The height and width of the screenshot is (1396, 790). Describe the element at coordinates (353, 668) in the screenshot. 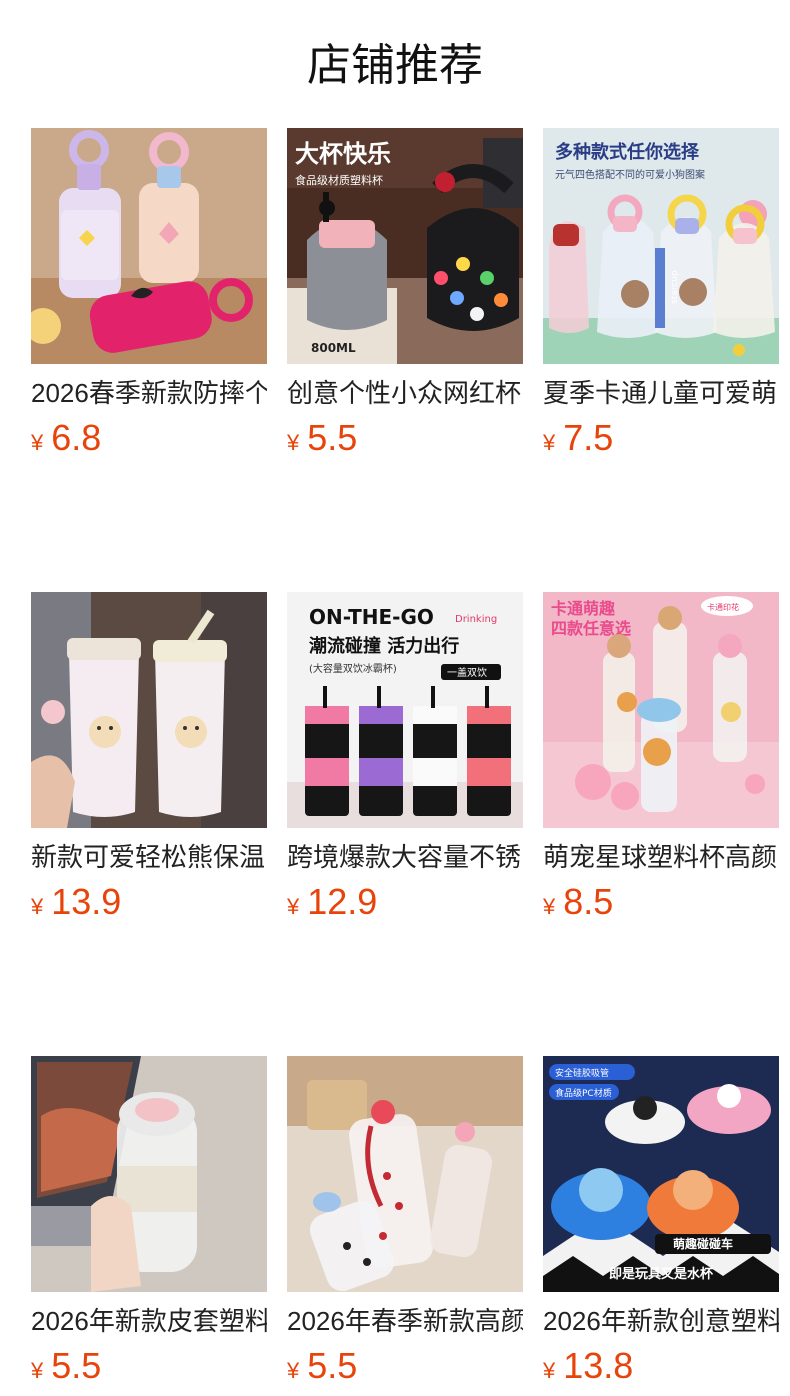

I see `promo-subline: (大容量双饮冰霸杯)` at that location.